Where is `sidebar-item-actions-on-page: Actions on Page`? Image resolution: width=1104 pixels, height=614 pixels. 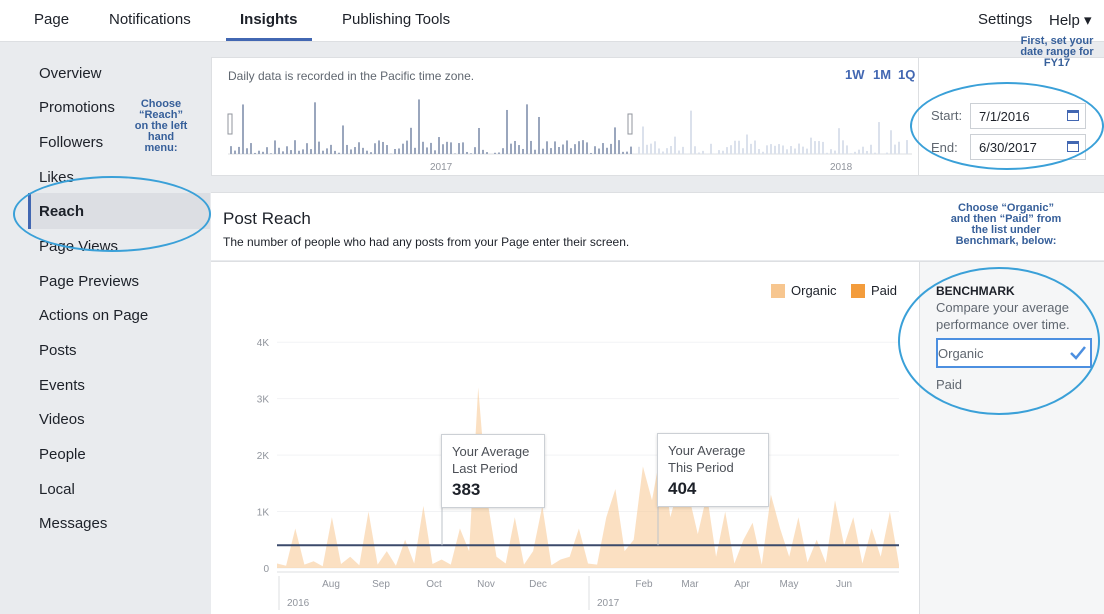 sidebar-item-actions-on-page: Actions on Page is located at coordinates (93, 315).